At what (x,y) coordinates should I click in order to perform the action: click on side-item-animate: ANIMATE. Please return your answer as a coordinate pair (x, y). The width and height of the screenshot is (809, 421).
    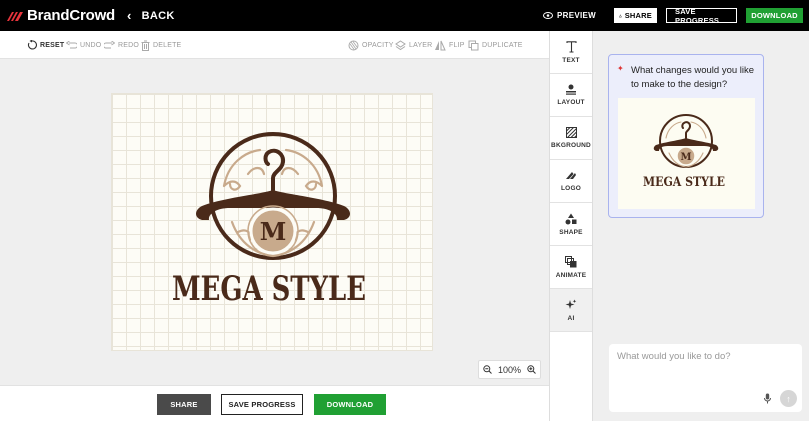
    Looking at the image, I should click on (571, 267).